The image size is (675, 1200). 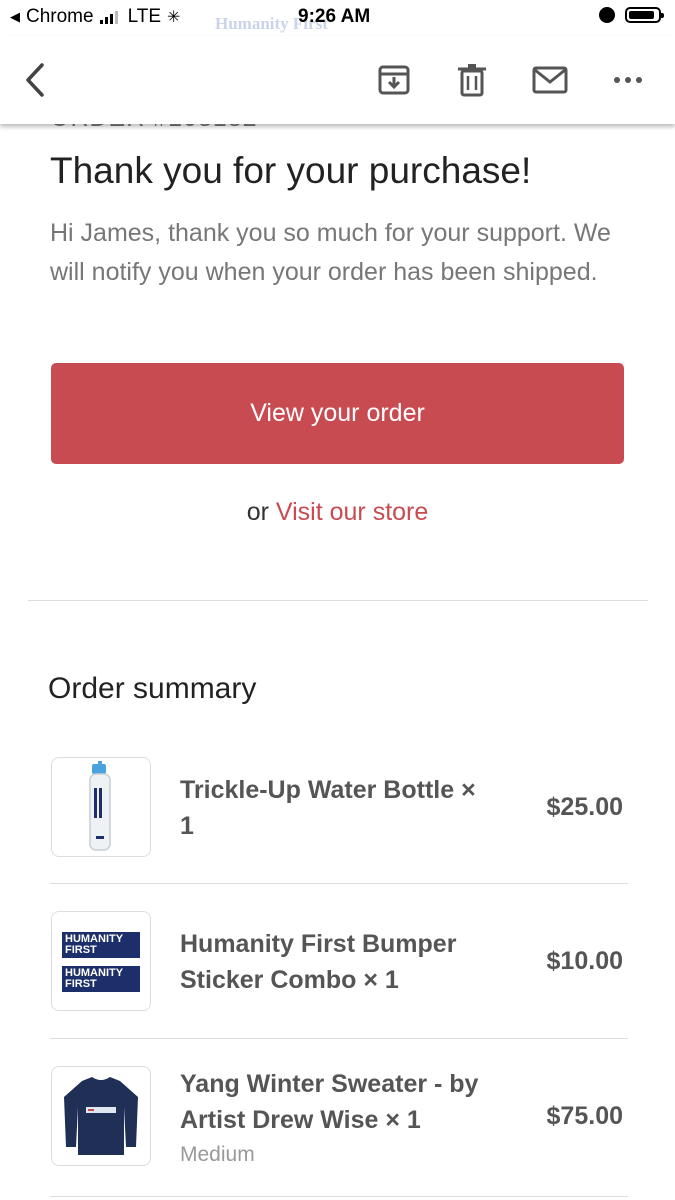 I want to click on archive-button, so click(x=394, y=80).